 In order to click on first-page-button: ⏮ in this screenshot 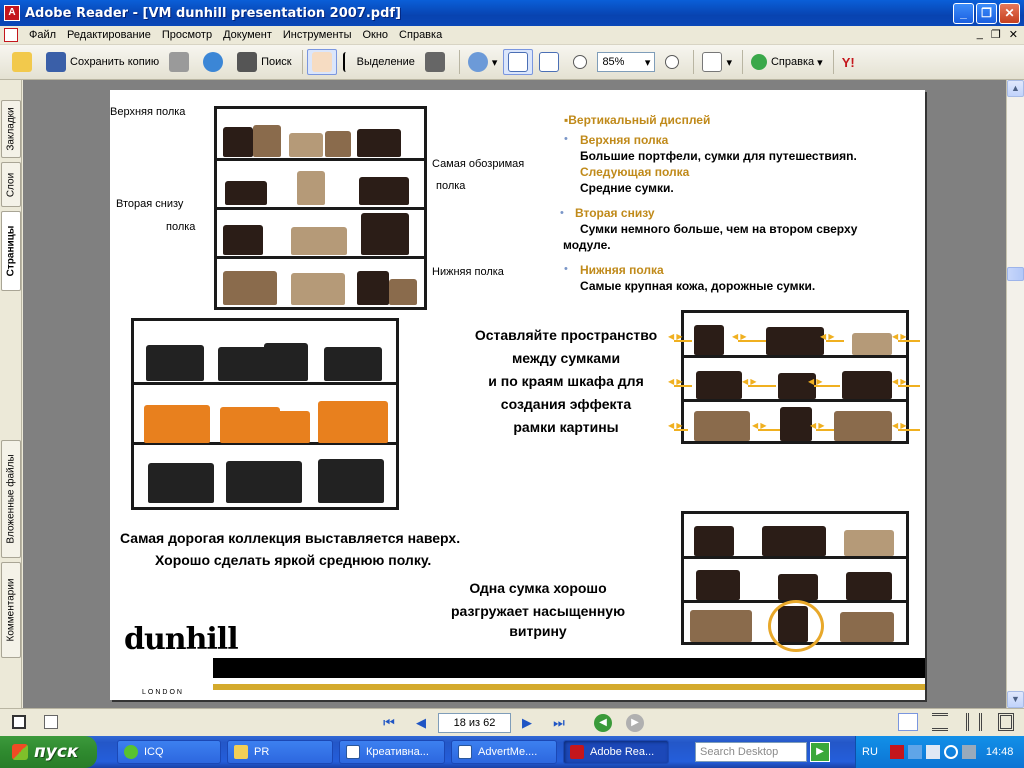, I will do `click(389, 723)`.